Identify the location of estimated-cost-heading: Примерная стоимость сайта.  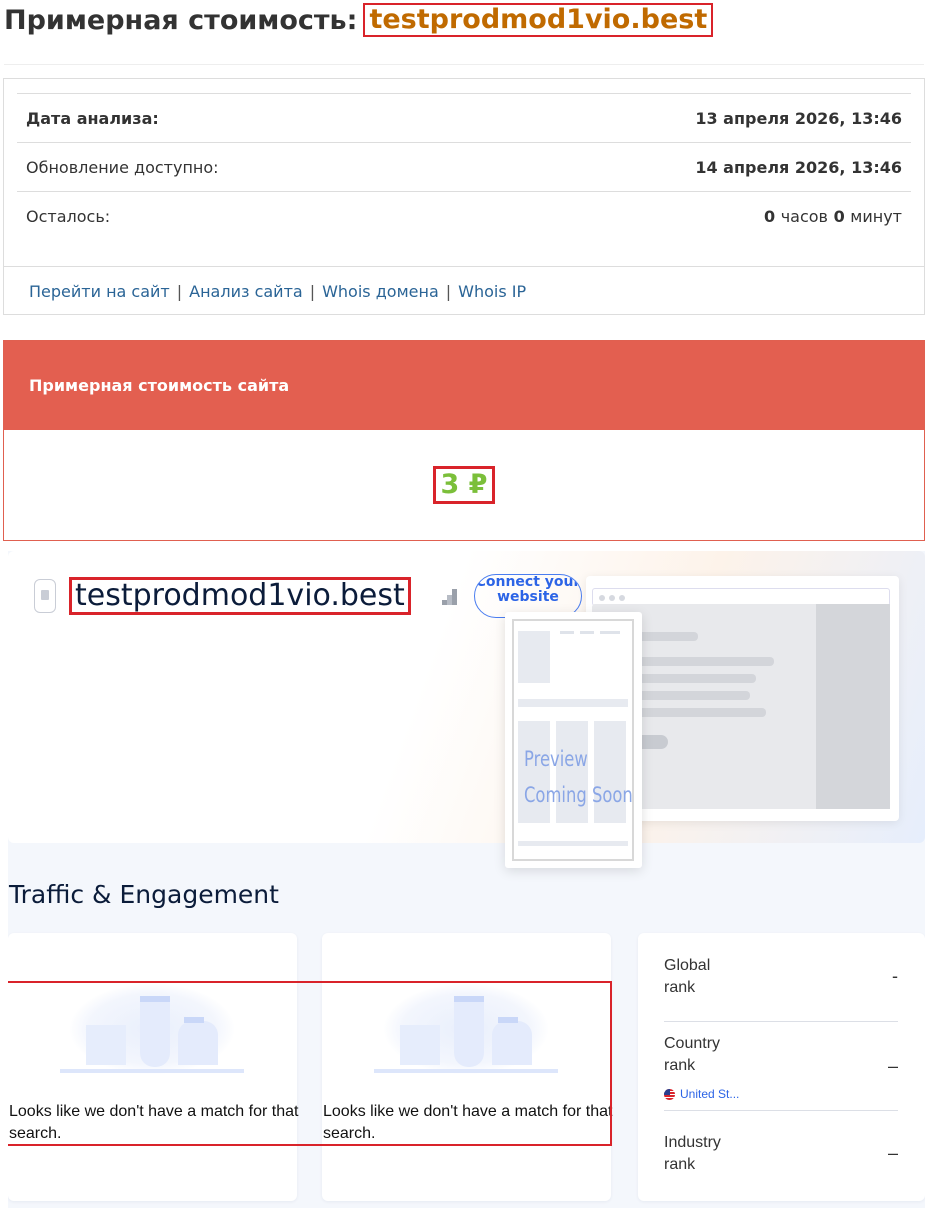
(464, 385).